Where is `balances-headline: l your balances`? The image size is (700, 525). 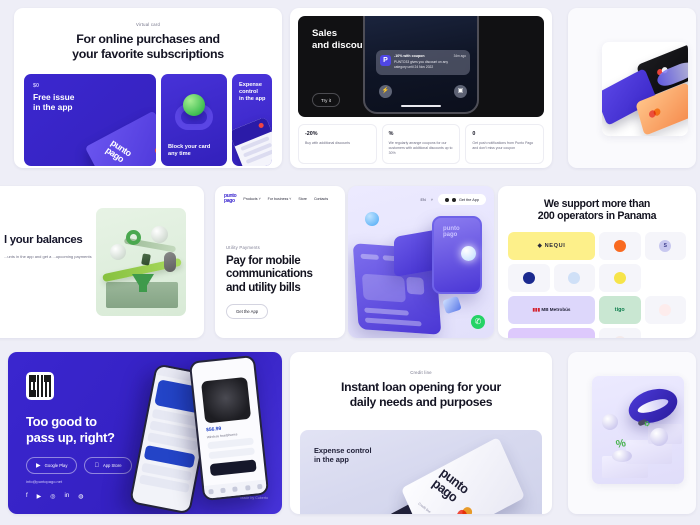 balances-headline: l your balances is located at coordinates (43, 240).